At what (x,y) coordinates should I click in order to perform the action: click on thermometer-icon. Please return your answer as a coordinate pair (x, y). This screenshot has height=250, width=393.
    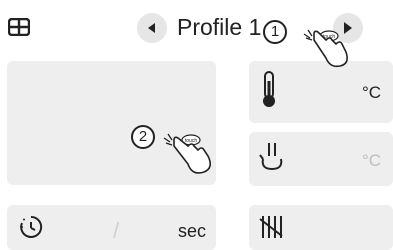
    Looking at the image, I should click on (269, 89).